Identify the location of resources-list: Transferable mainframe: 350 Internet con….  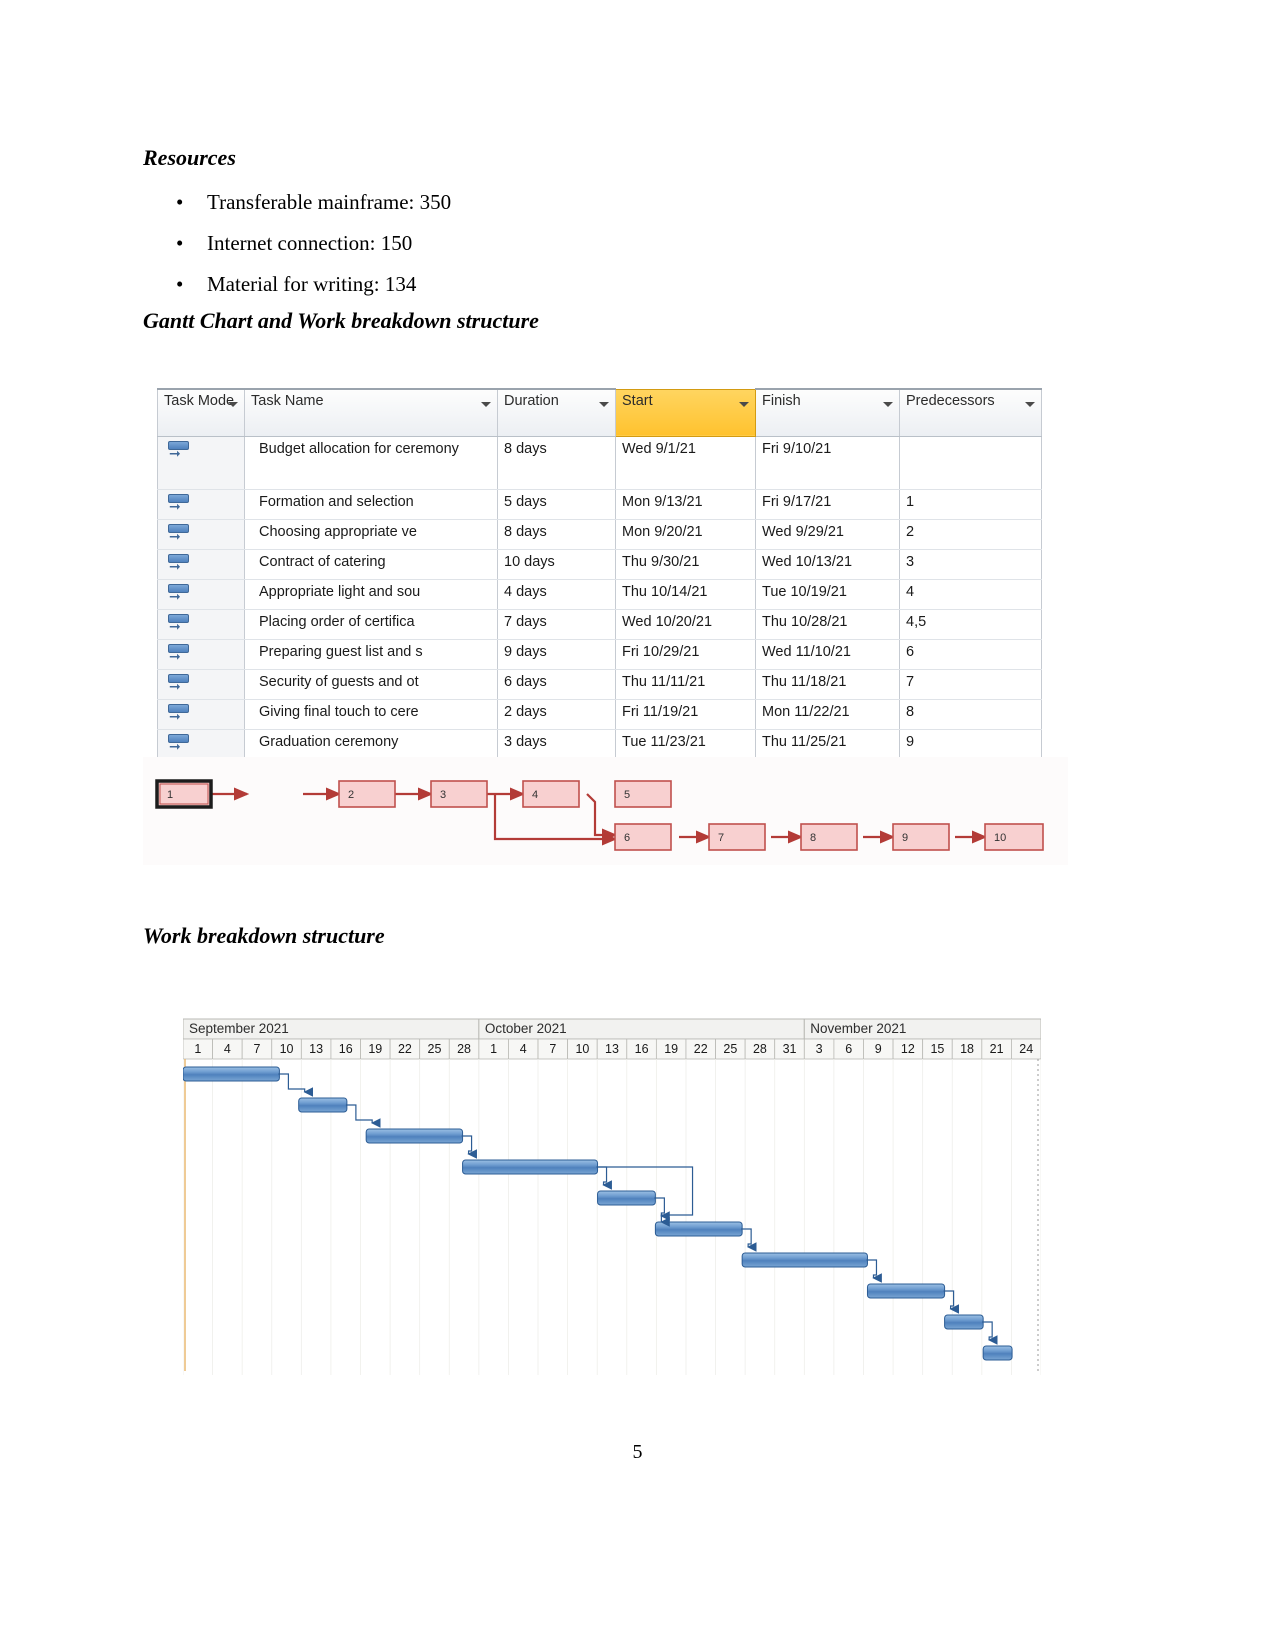
(313, 243).